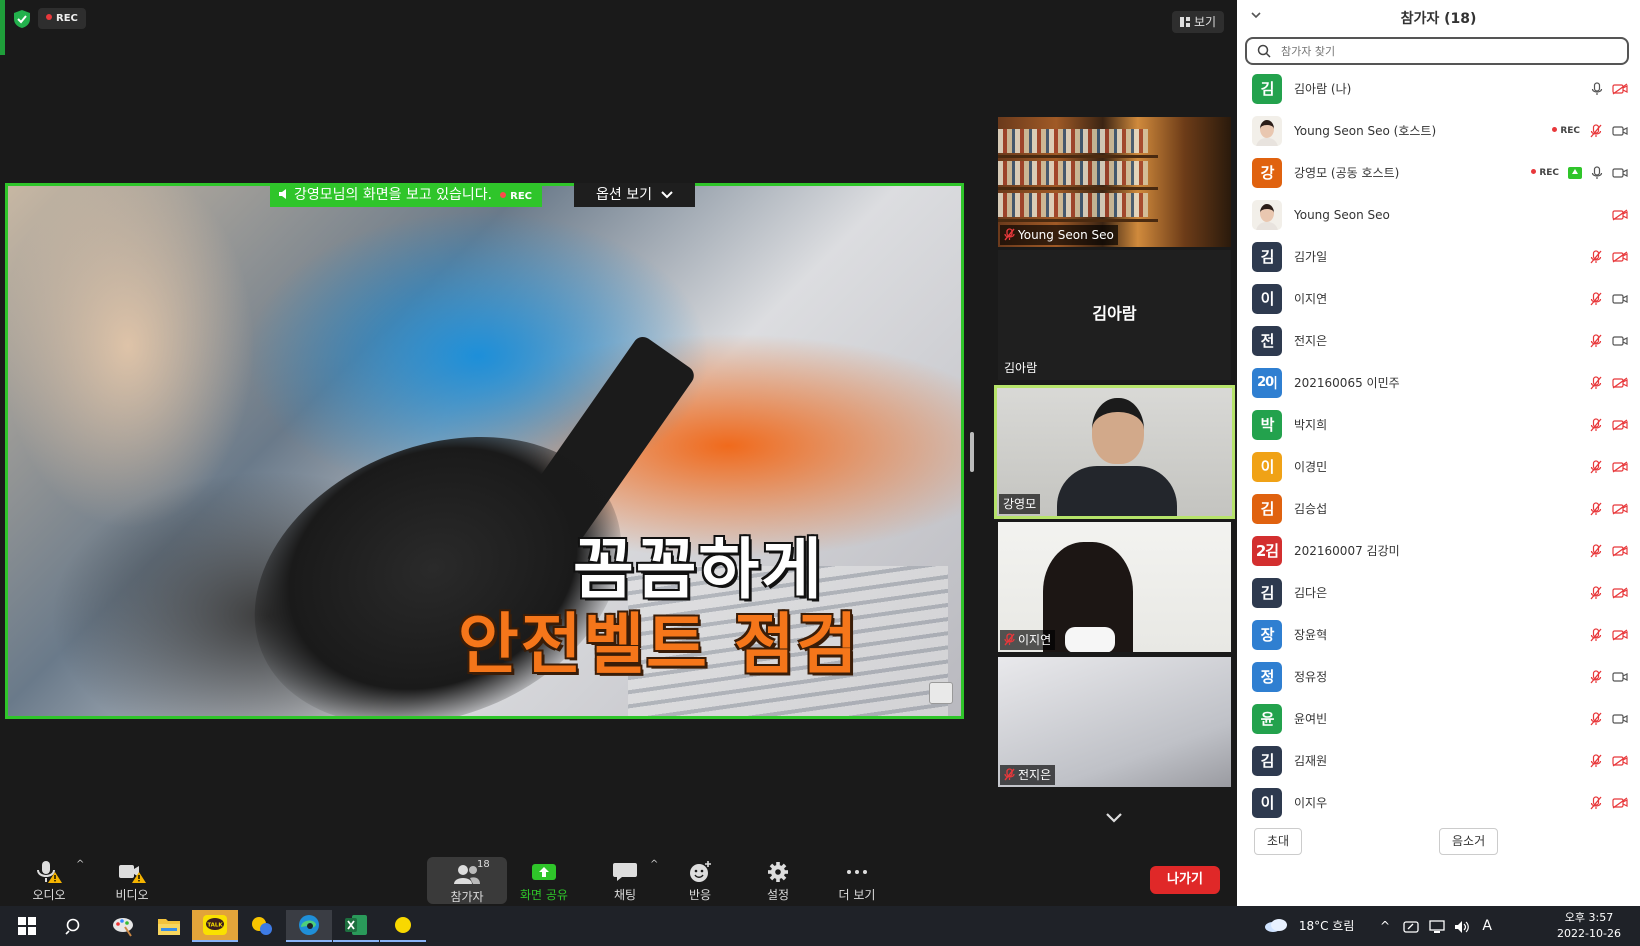 The height and width of the screenshot is (946, 1640). I want to click on participant-row: 박 박지희, so click(1438, 425).